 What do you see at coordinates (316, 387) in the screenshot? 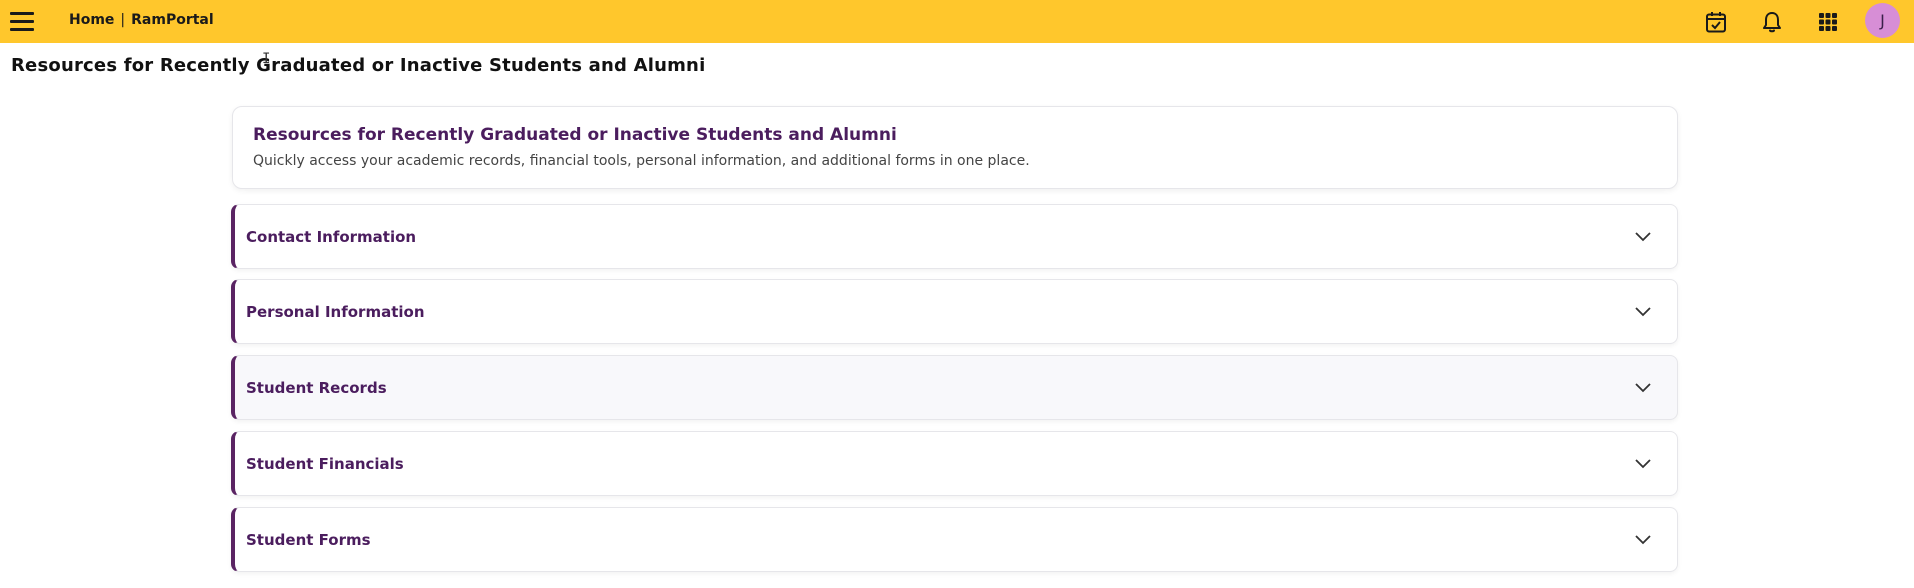
I see `accordion-label: Student Records` at bounding box center [316, 387].